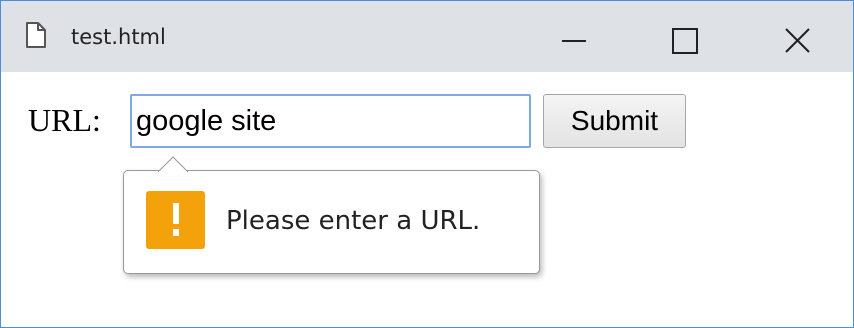 This screenshot has width=854, height=328. Describe the element at coordinates (173, 164) in the screenshot. I see `tooltip-arrow` at that location.